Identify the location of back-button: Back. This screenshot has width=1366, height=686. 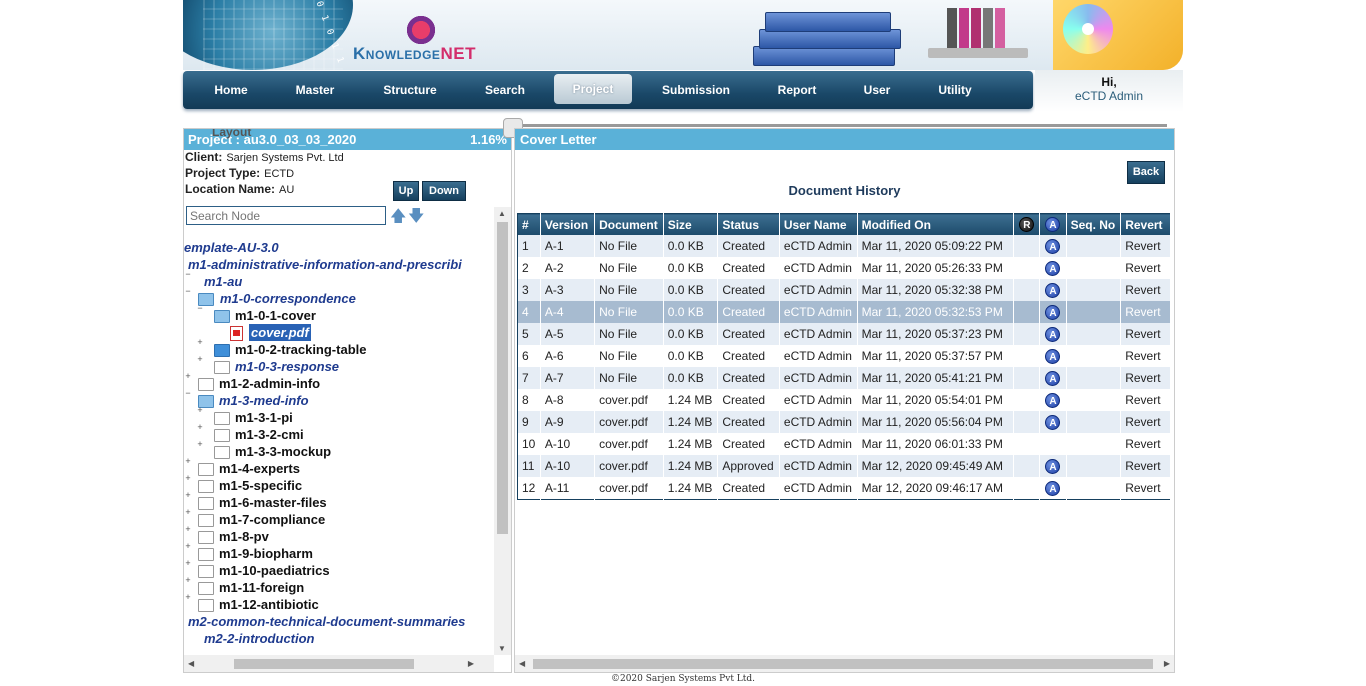
(1146, 172).